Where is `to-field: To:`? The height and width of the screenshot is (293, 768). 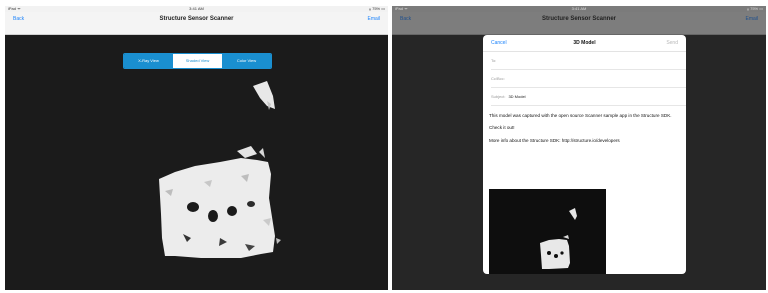
to-field: To: is located at coordinates (588, 61).